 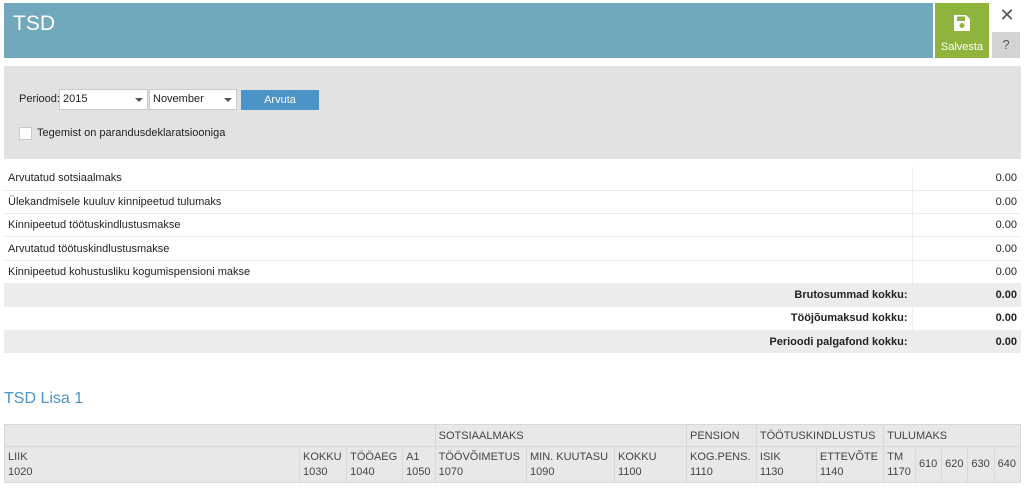 What do you see at coordinates (220, 435) in the screenshot?
I see `lisa-group-empty` at bounding box center [220, 435].